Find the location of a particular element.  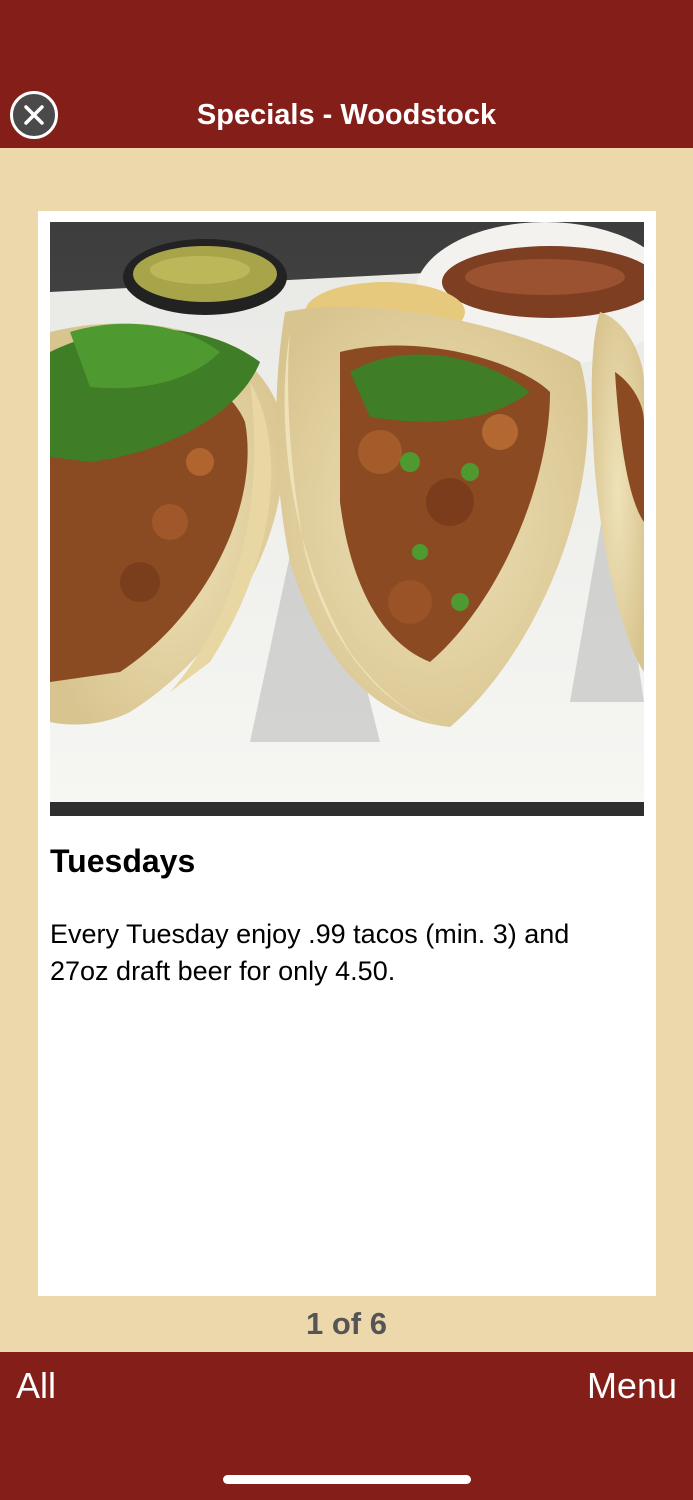

home-indicator is located at coordinates (347, 1479).